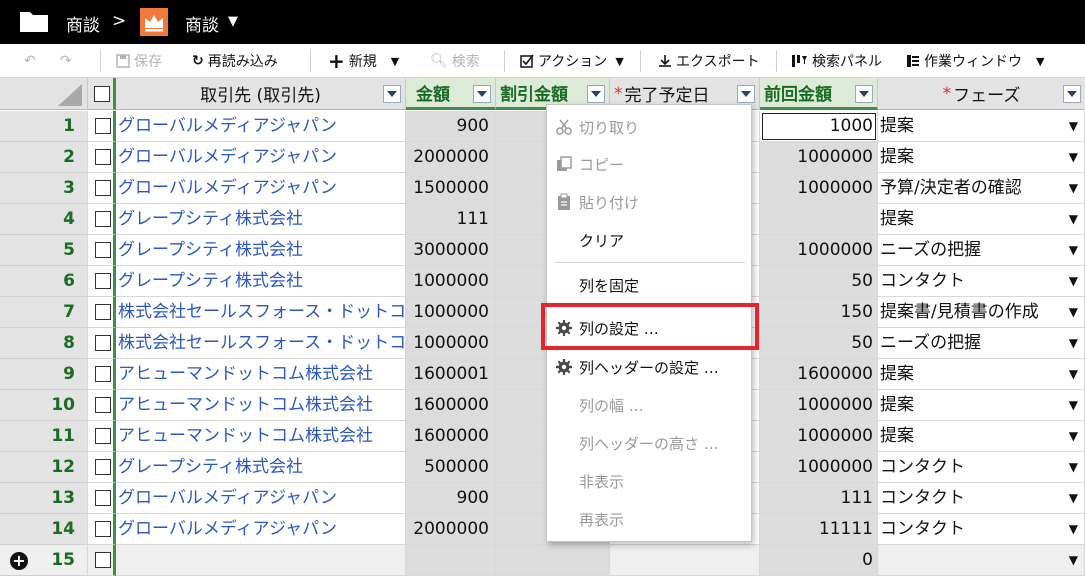 Image resolution: width=1085 pixels, height=577 pixels. What do you see at coordinates (819, 498) in the screenshot?
I see `cell-prev-amount: 111` at bounding box center [819, 498].